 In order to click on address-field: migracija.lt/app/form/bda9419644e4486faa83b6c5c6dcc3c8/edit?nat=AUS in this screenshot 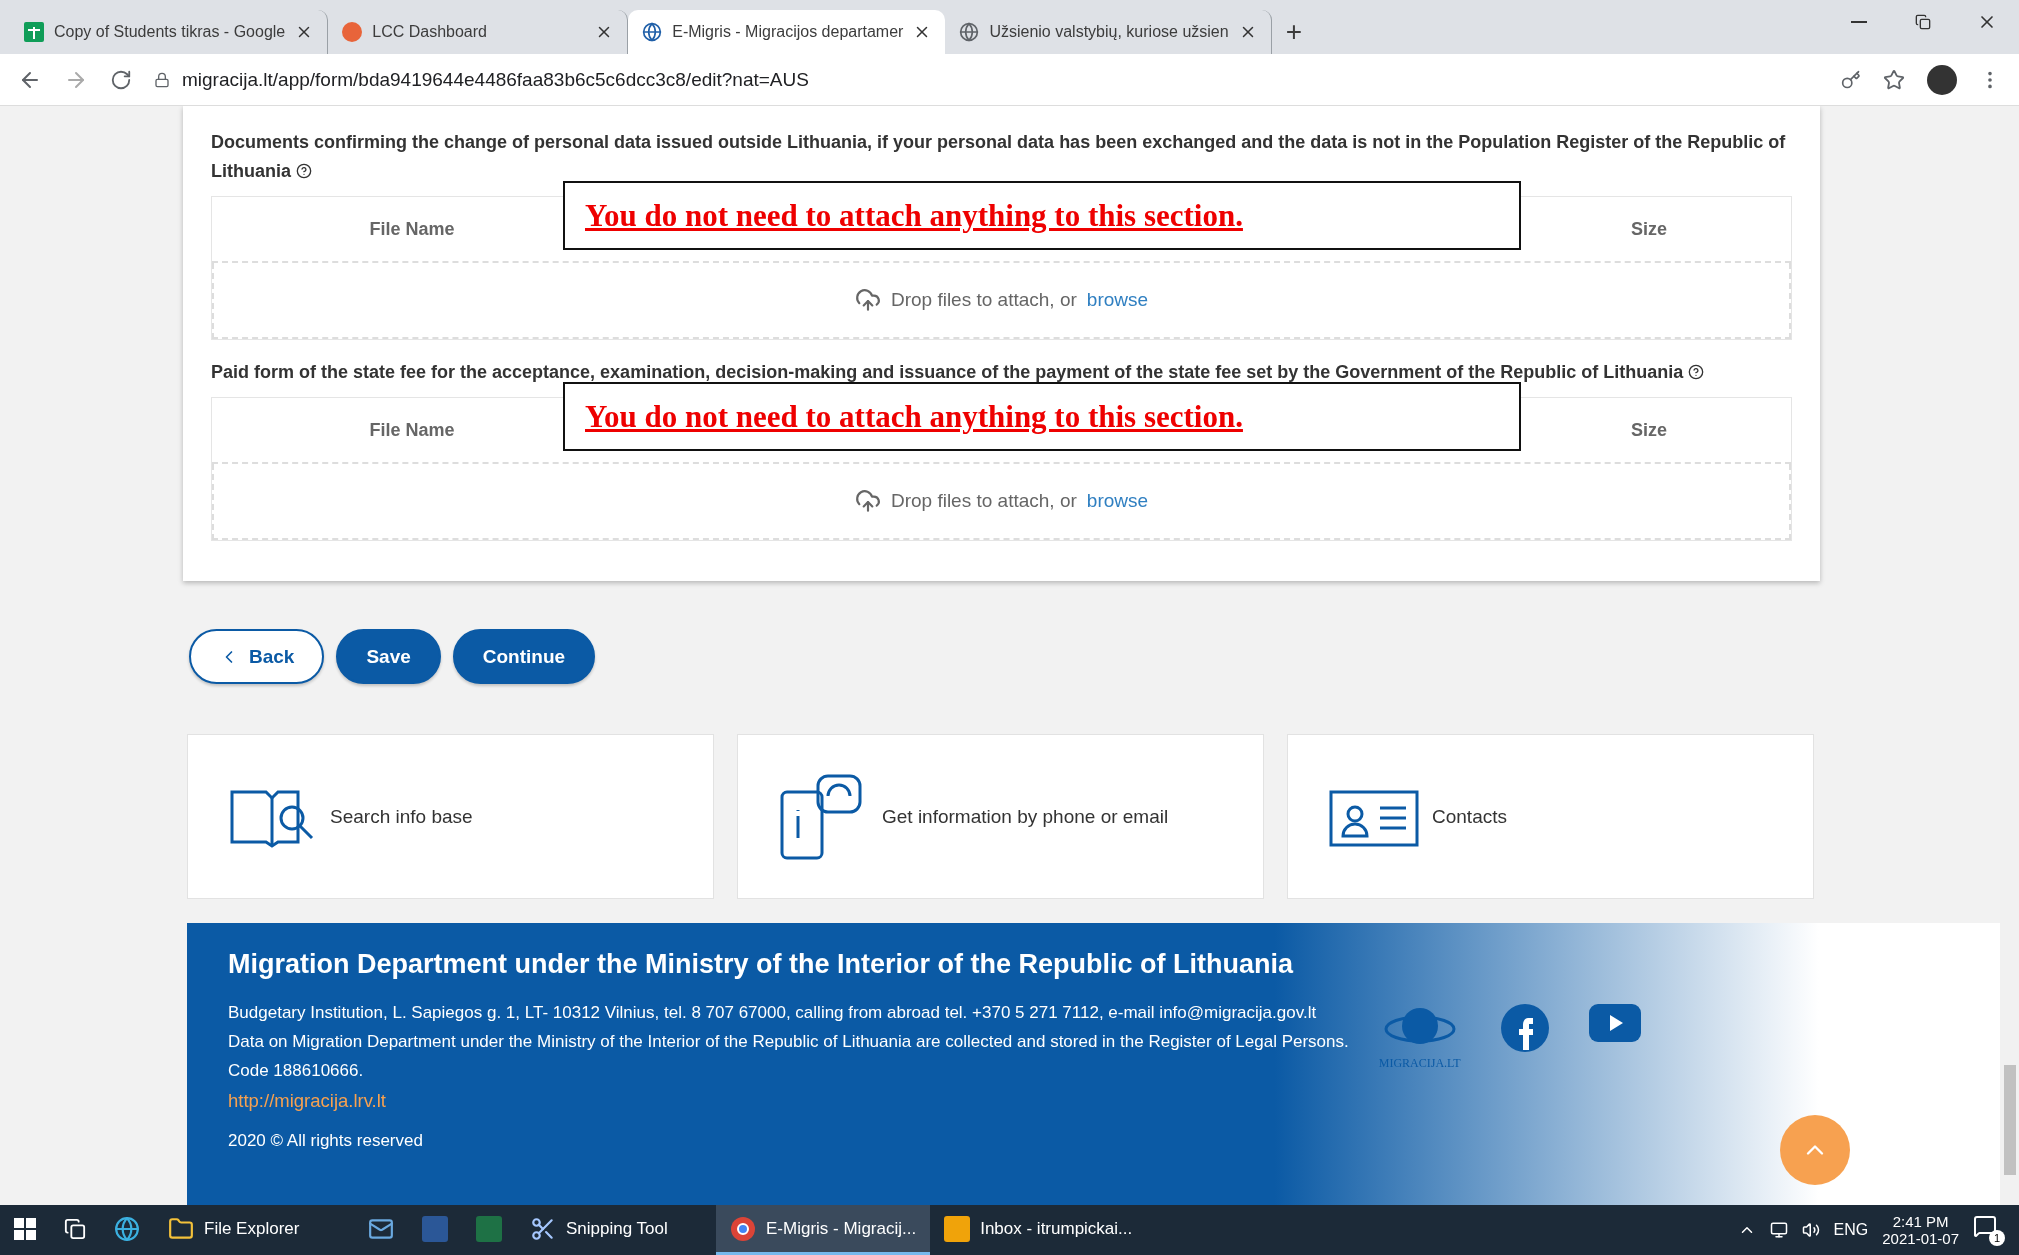, I will do `click(495, 79)`.